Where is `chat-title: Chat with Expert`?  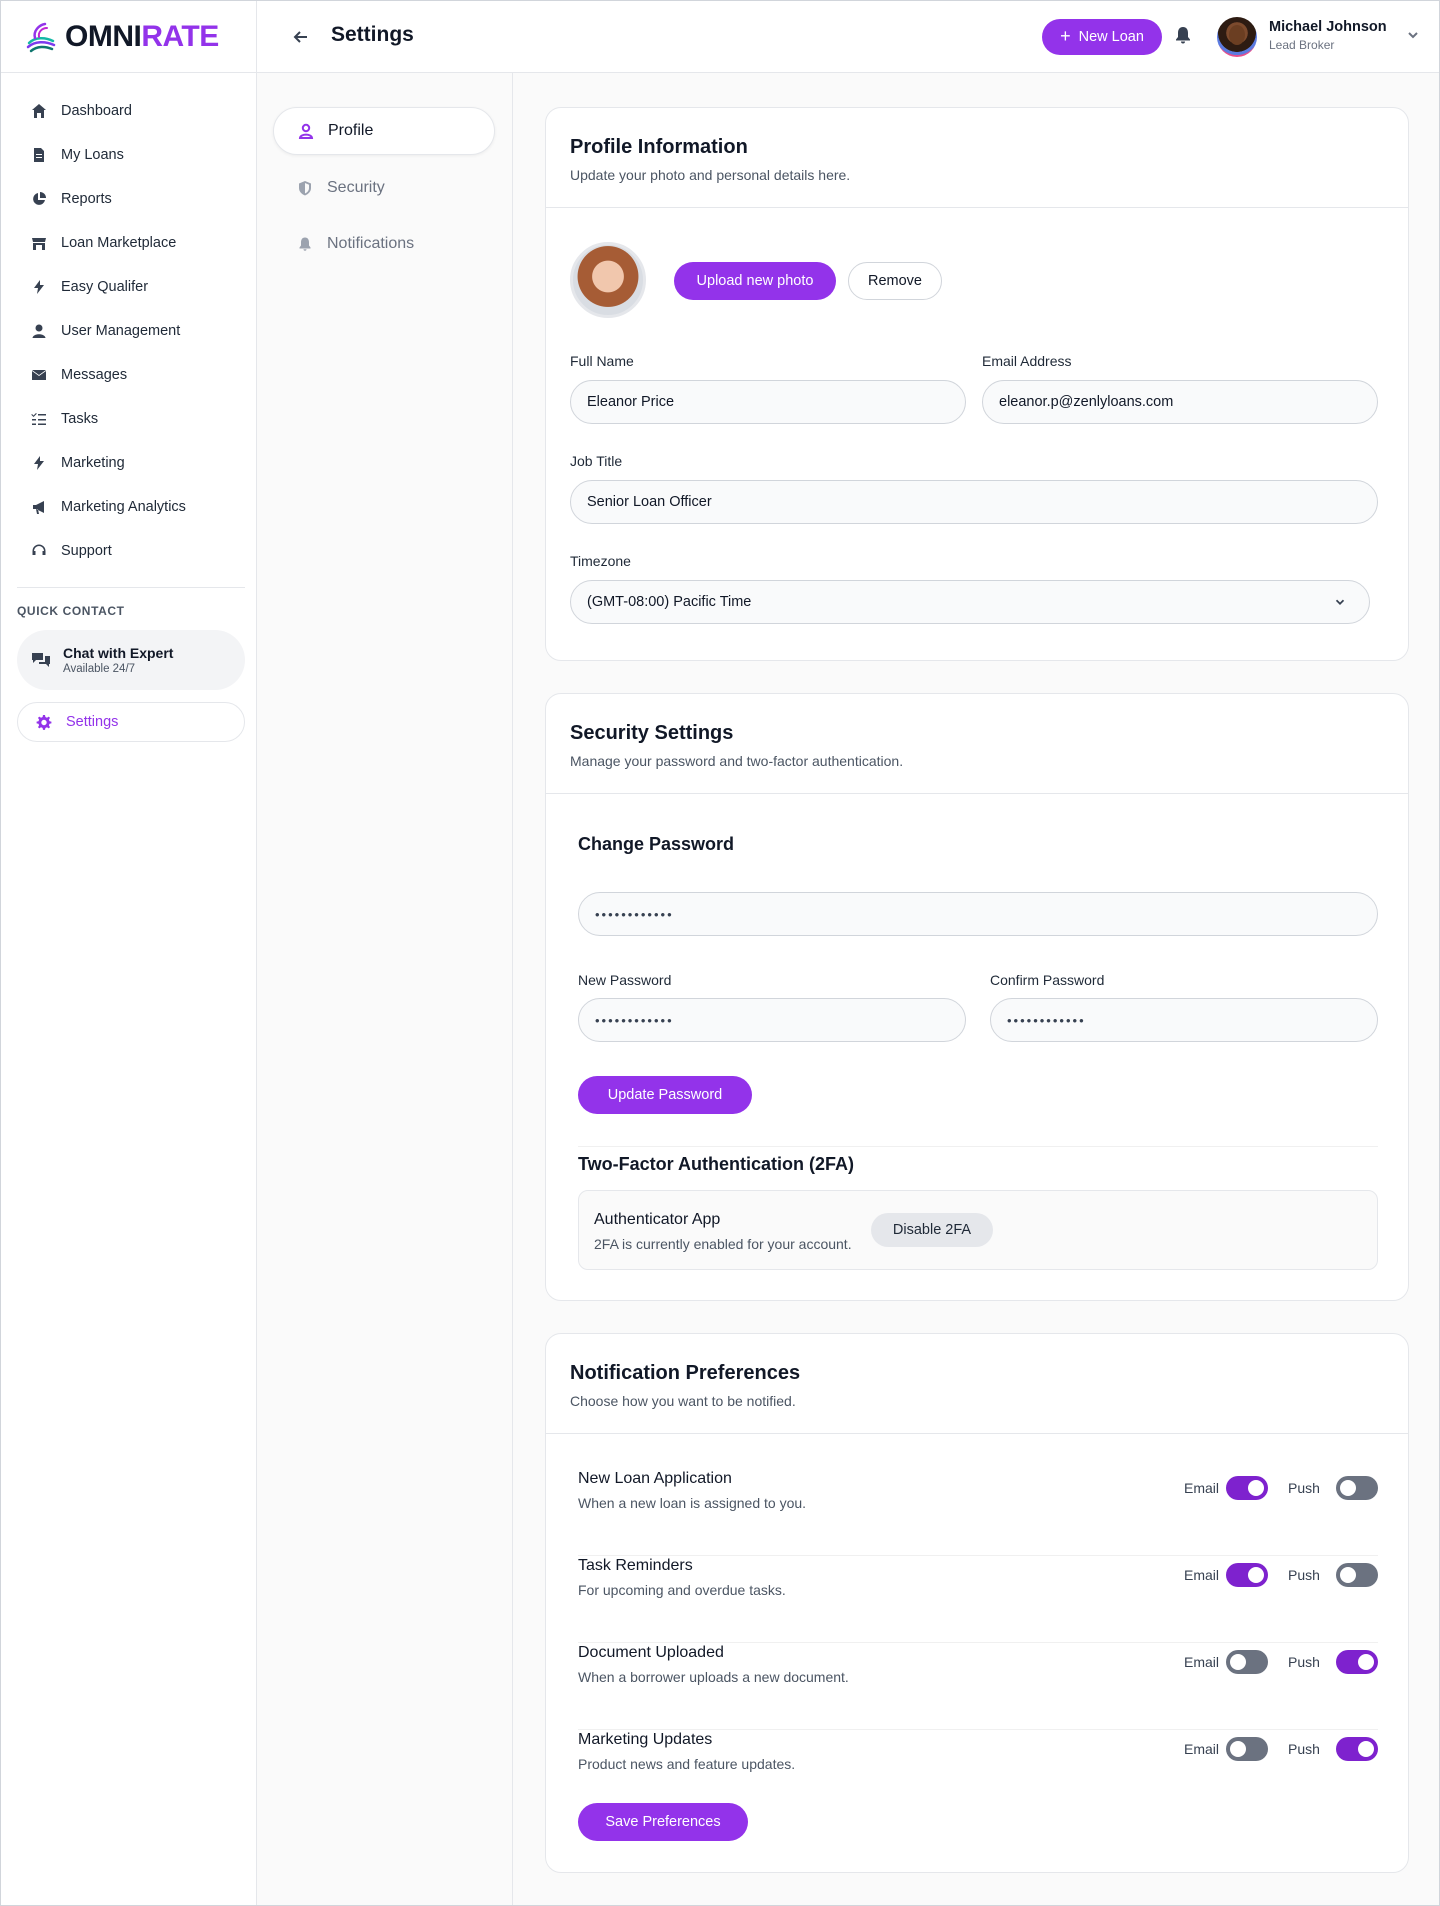
chat-title: Chat with Expert is located at coordinates (118, 653).